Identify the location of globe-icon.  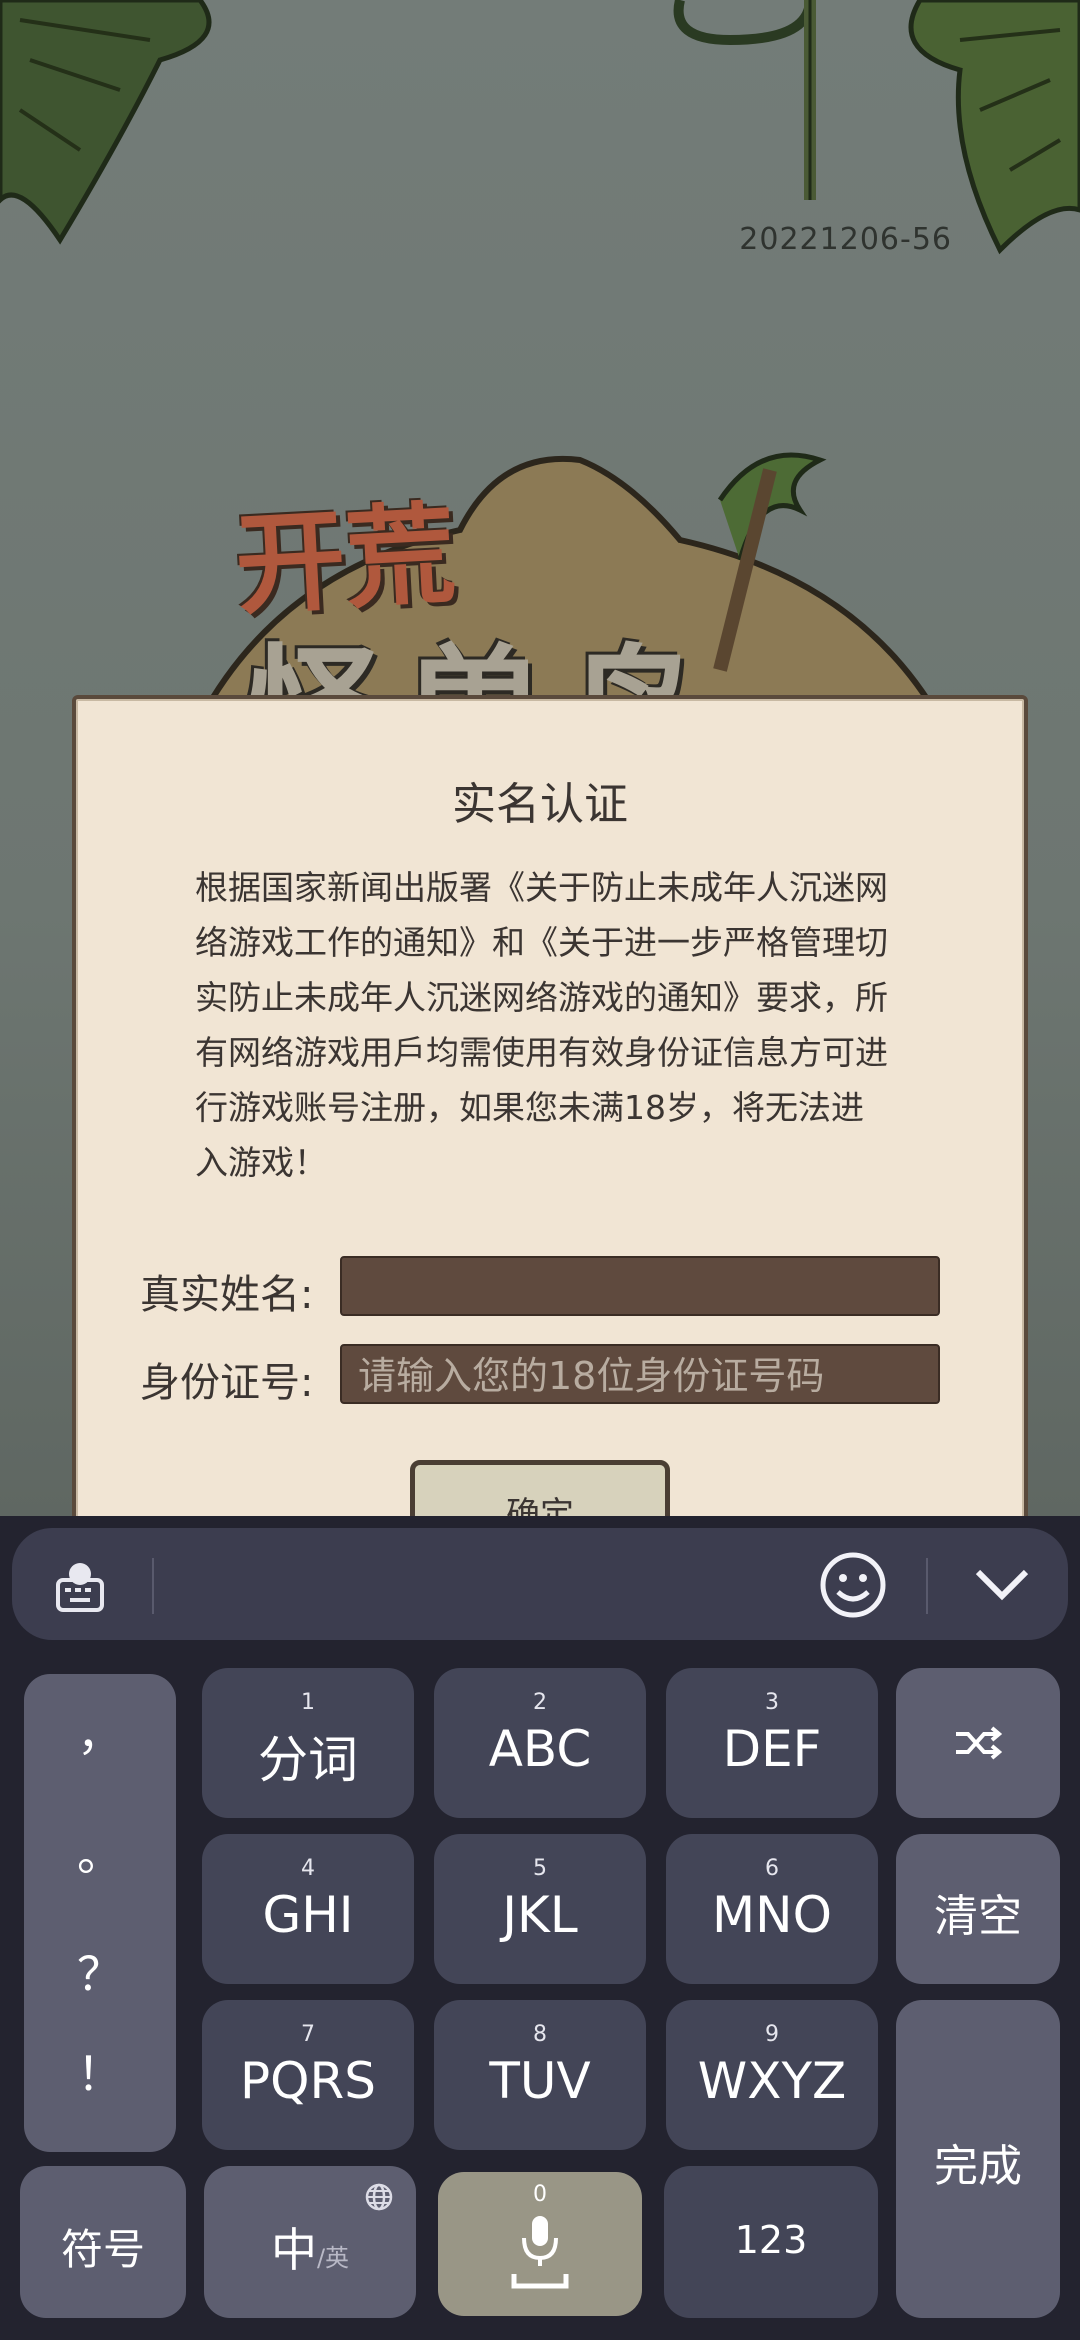
(379, 2197).